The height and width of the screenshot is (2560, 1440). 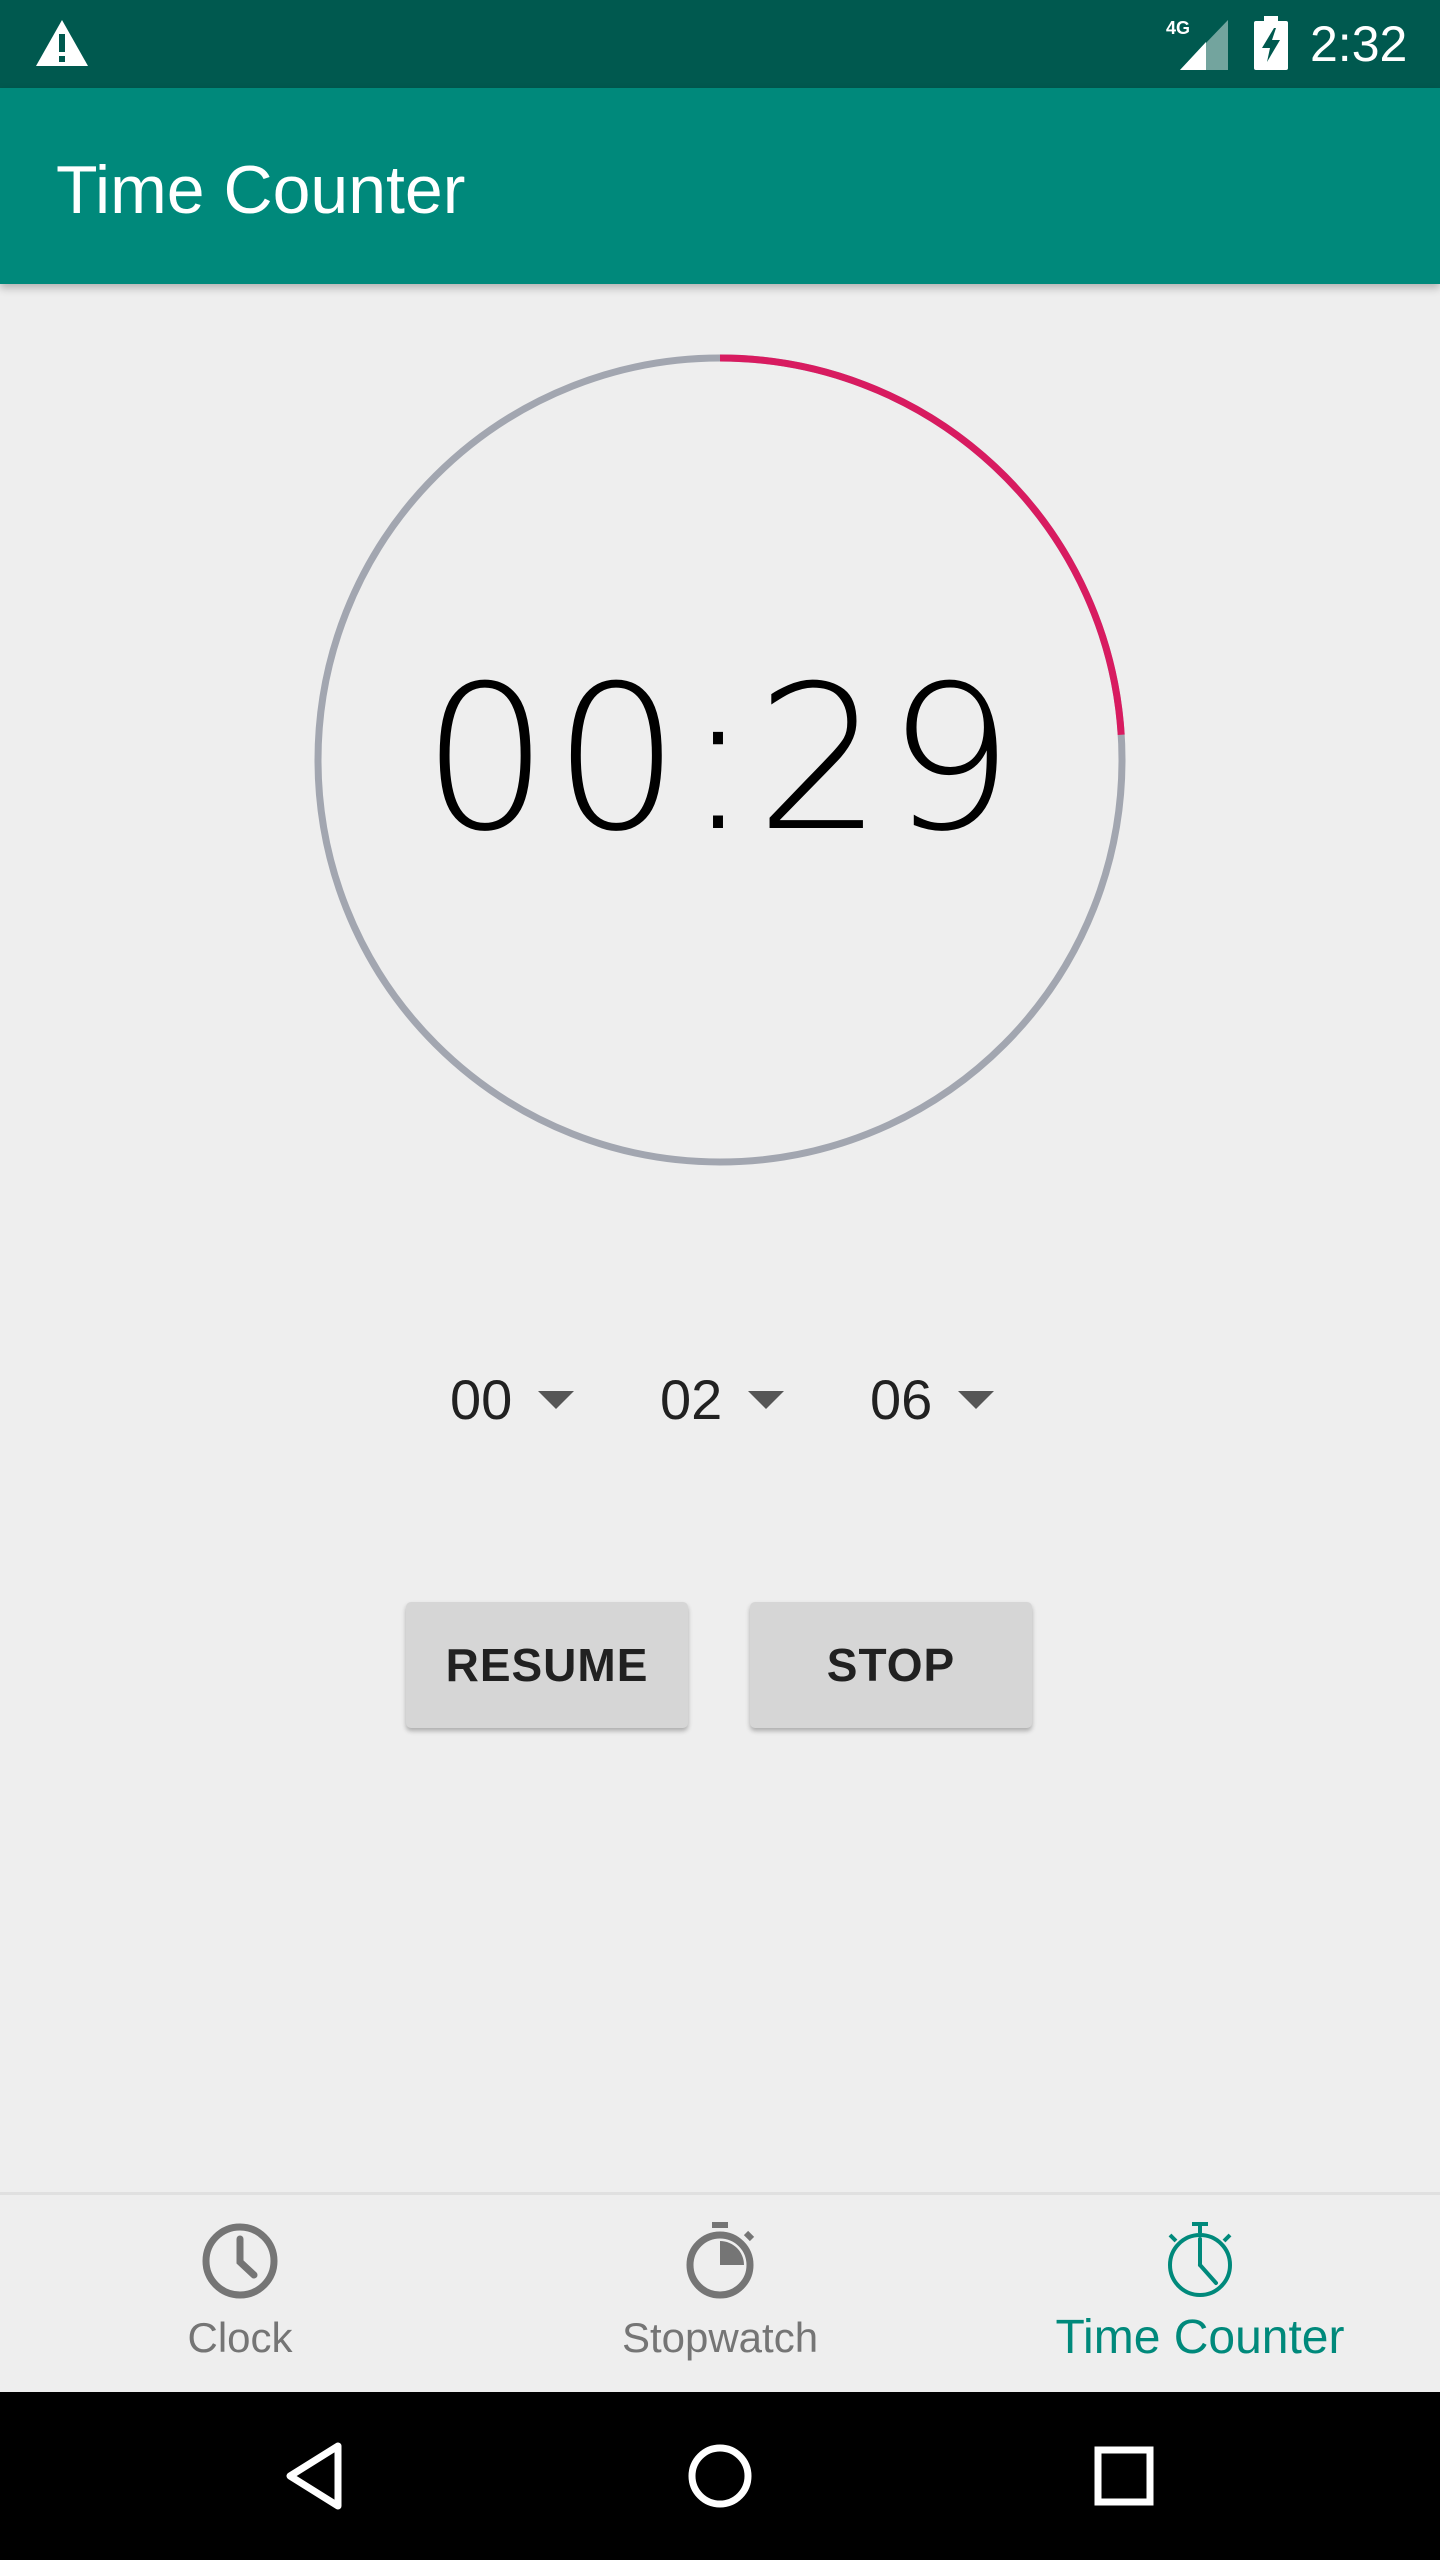 I want to click on seconds-value: 06, so click(x=901, y=1399).